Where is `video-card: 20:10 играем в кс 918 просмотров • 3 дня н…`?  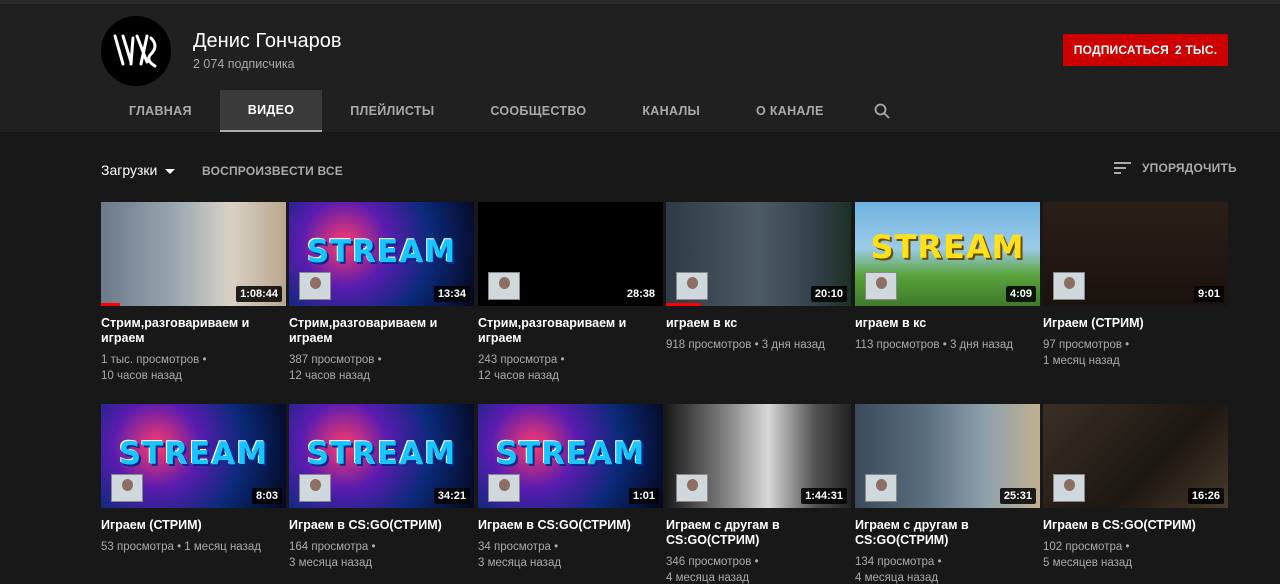
video-card: 20:10 играем в кс 918 просмотров • 3 дня н… is located at coordinates (758, 277).